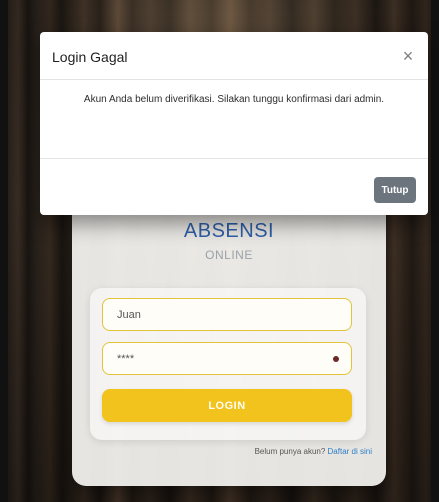 This screenshot has height=502, width=439. I want to click on username-input, so click(227, 314).